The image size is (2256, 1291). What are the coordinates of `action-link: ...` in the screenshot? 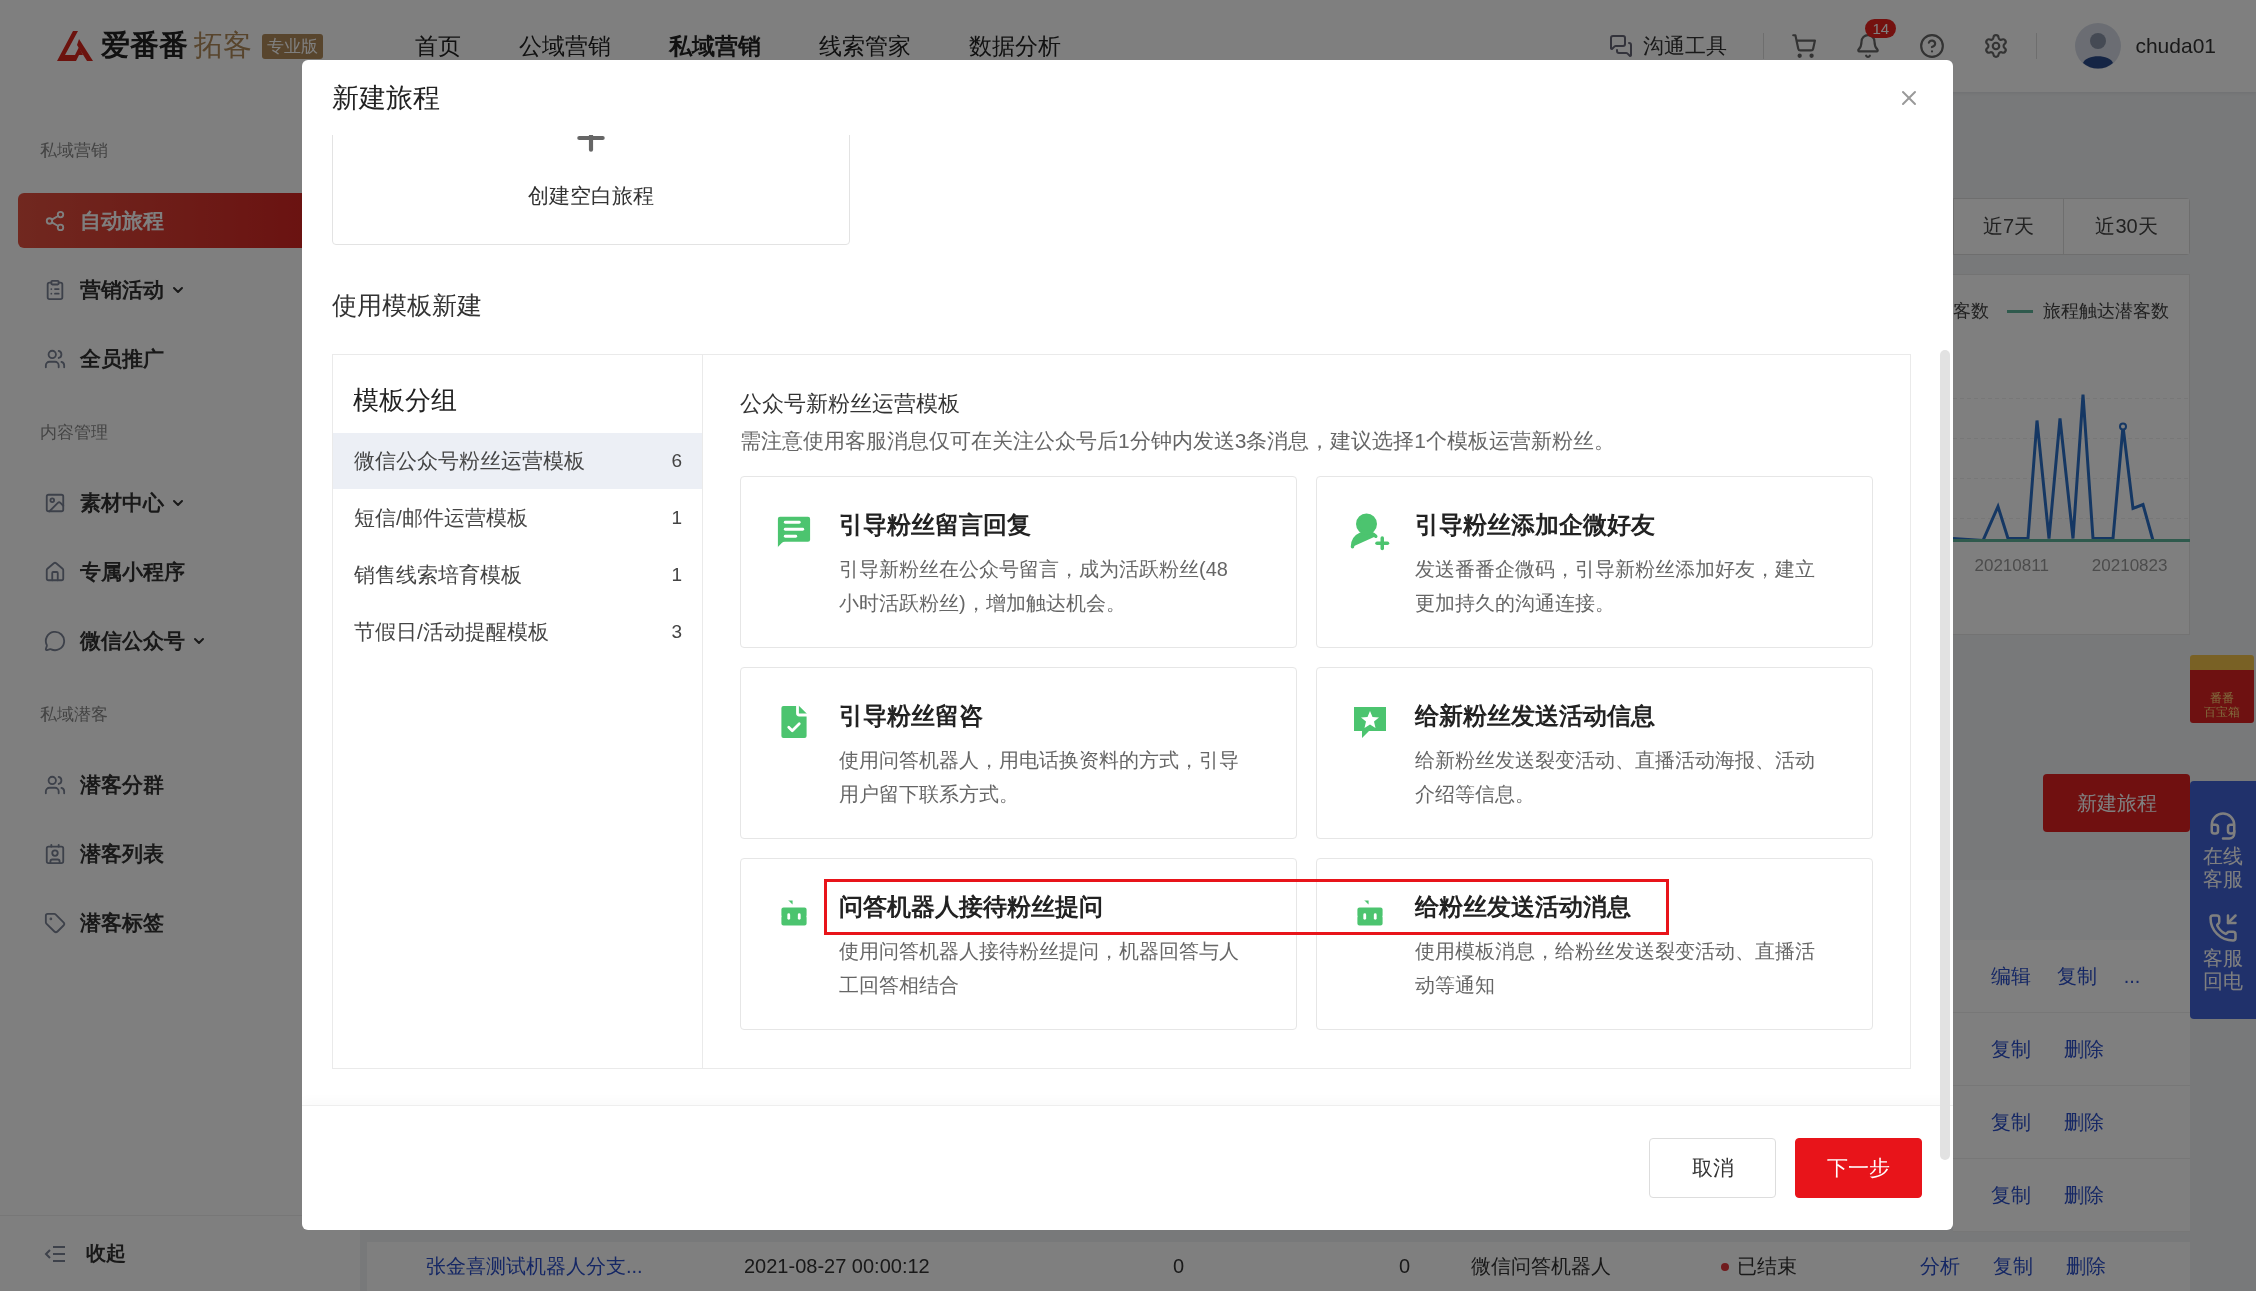 It's located at (2156, 976).